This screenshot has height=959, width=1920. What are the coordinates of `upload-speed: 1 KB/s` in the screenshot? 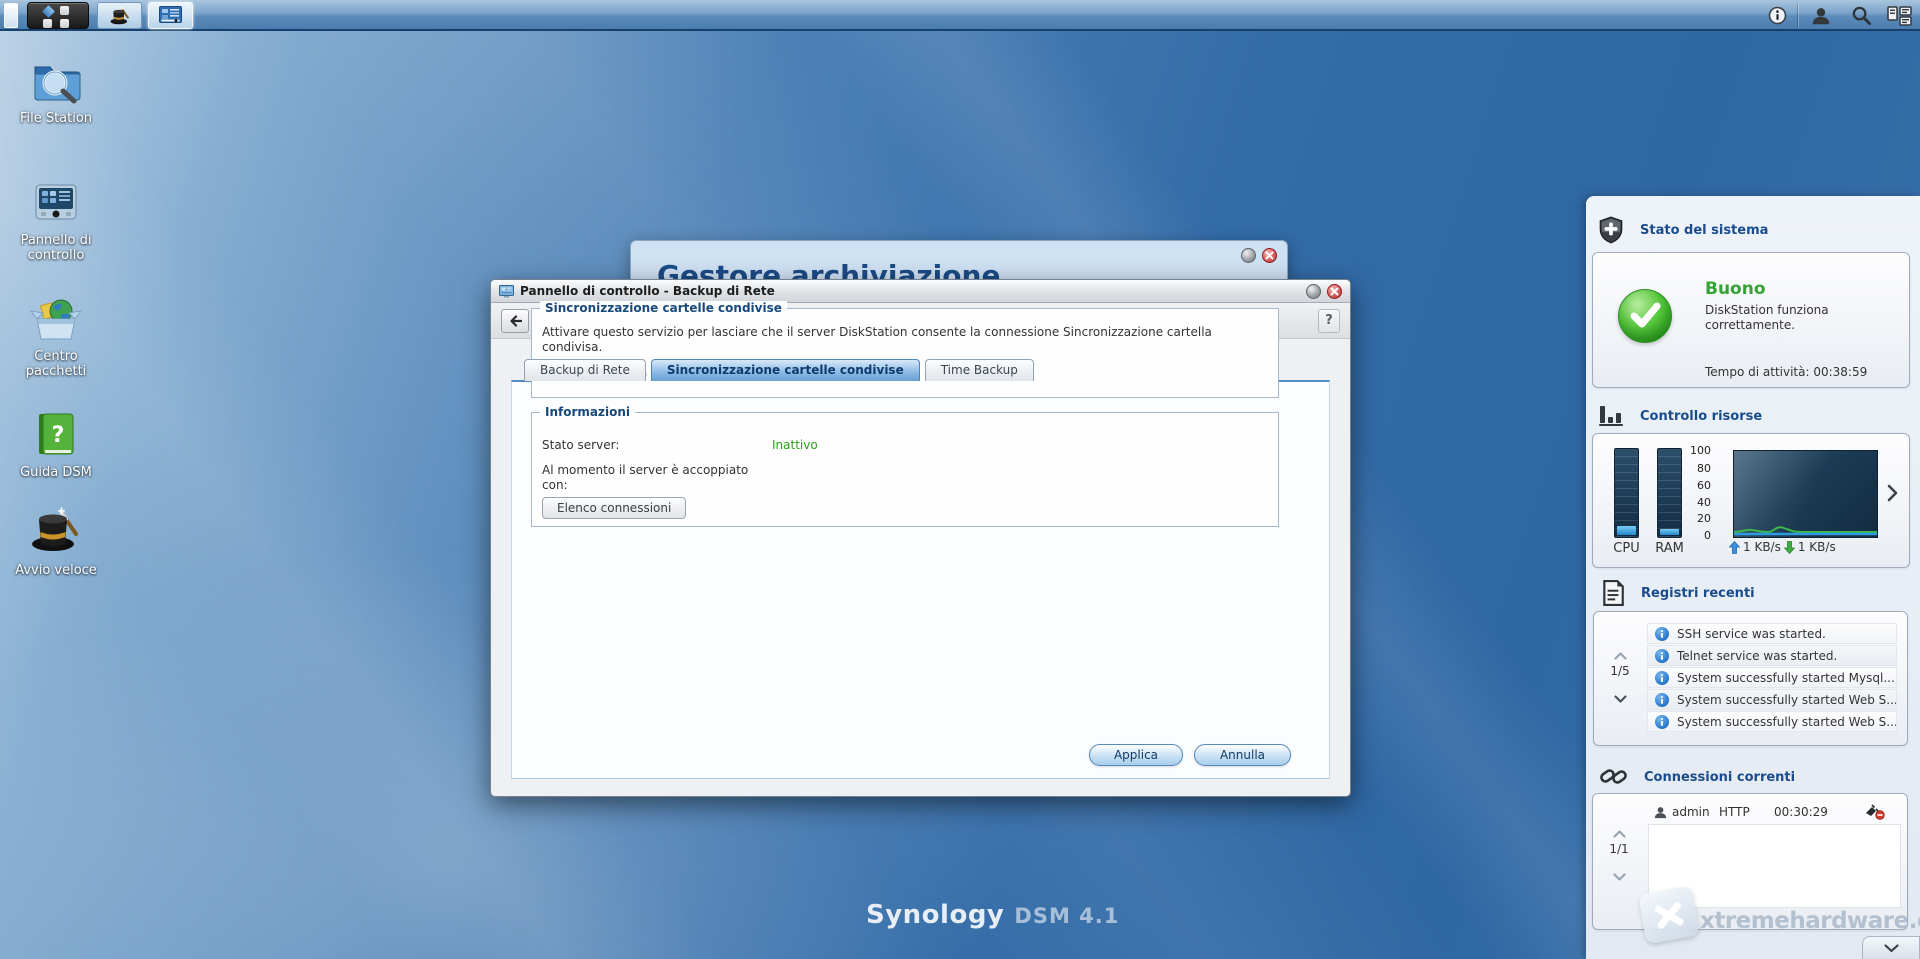 It's located at (1762, 547).